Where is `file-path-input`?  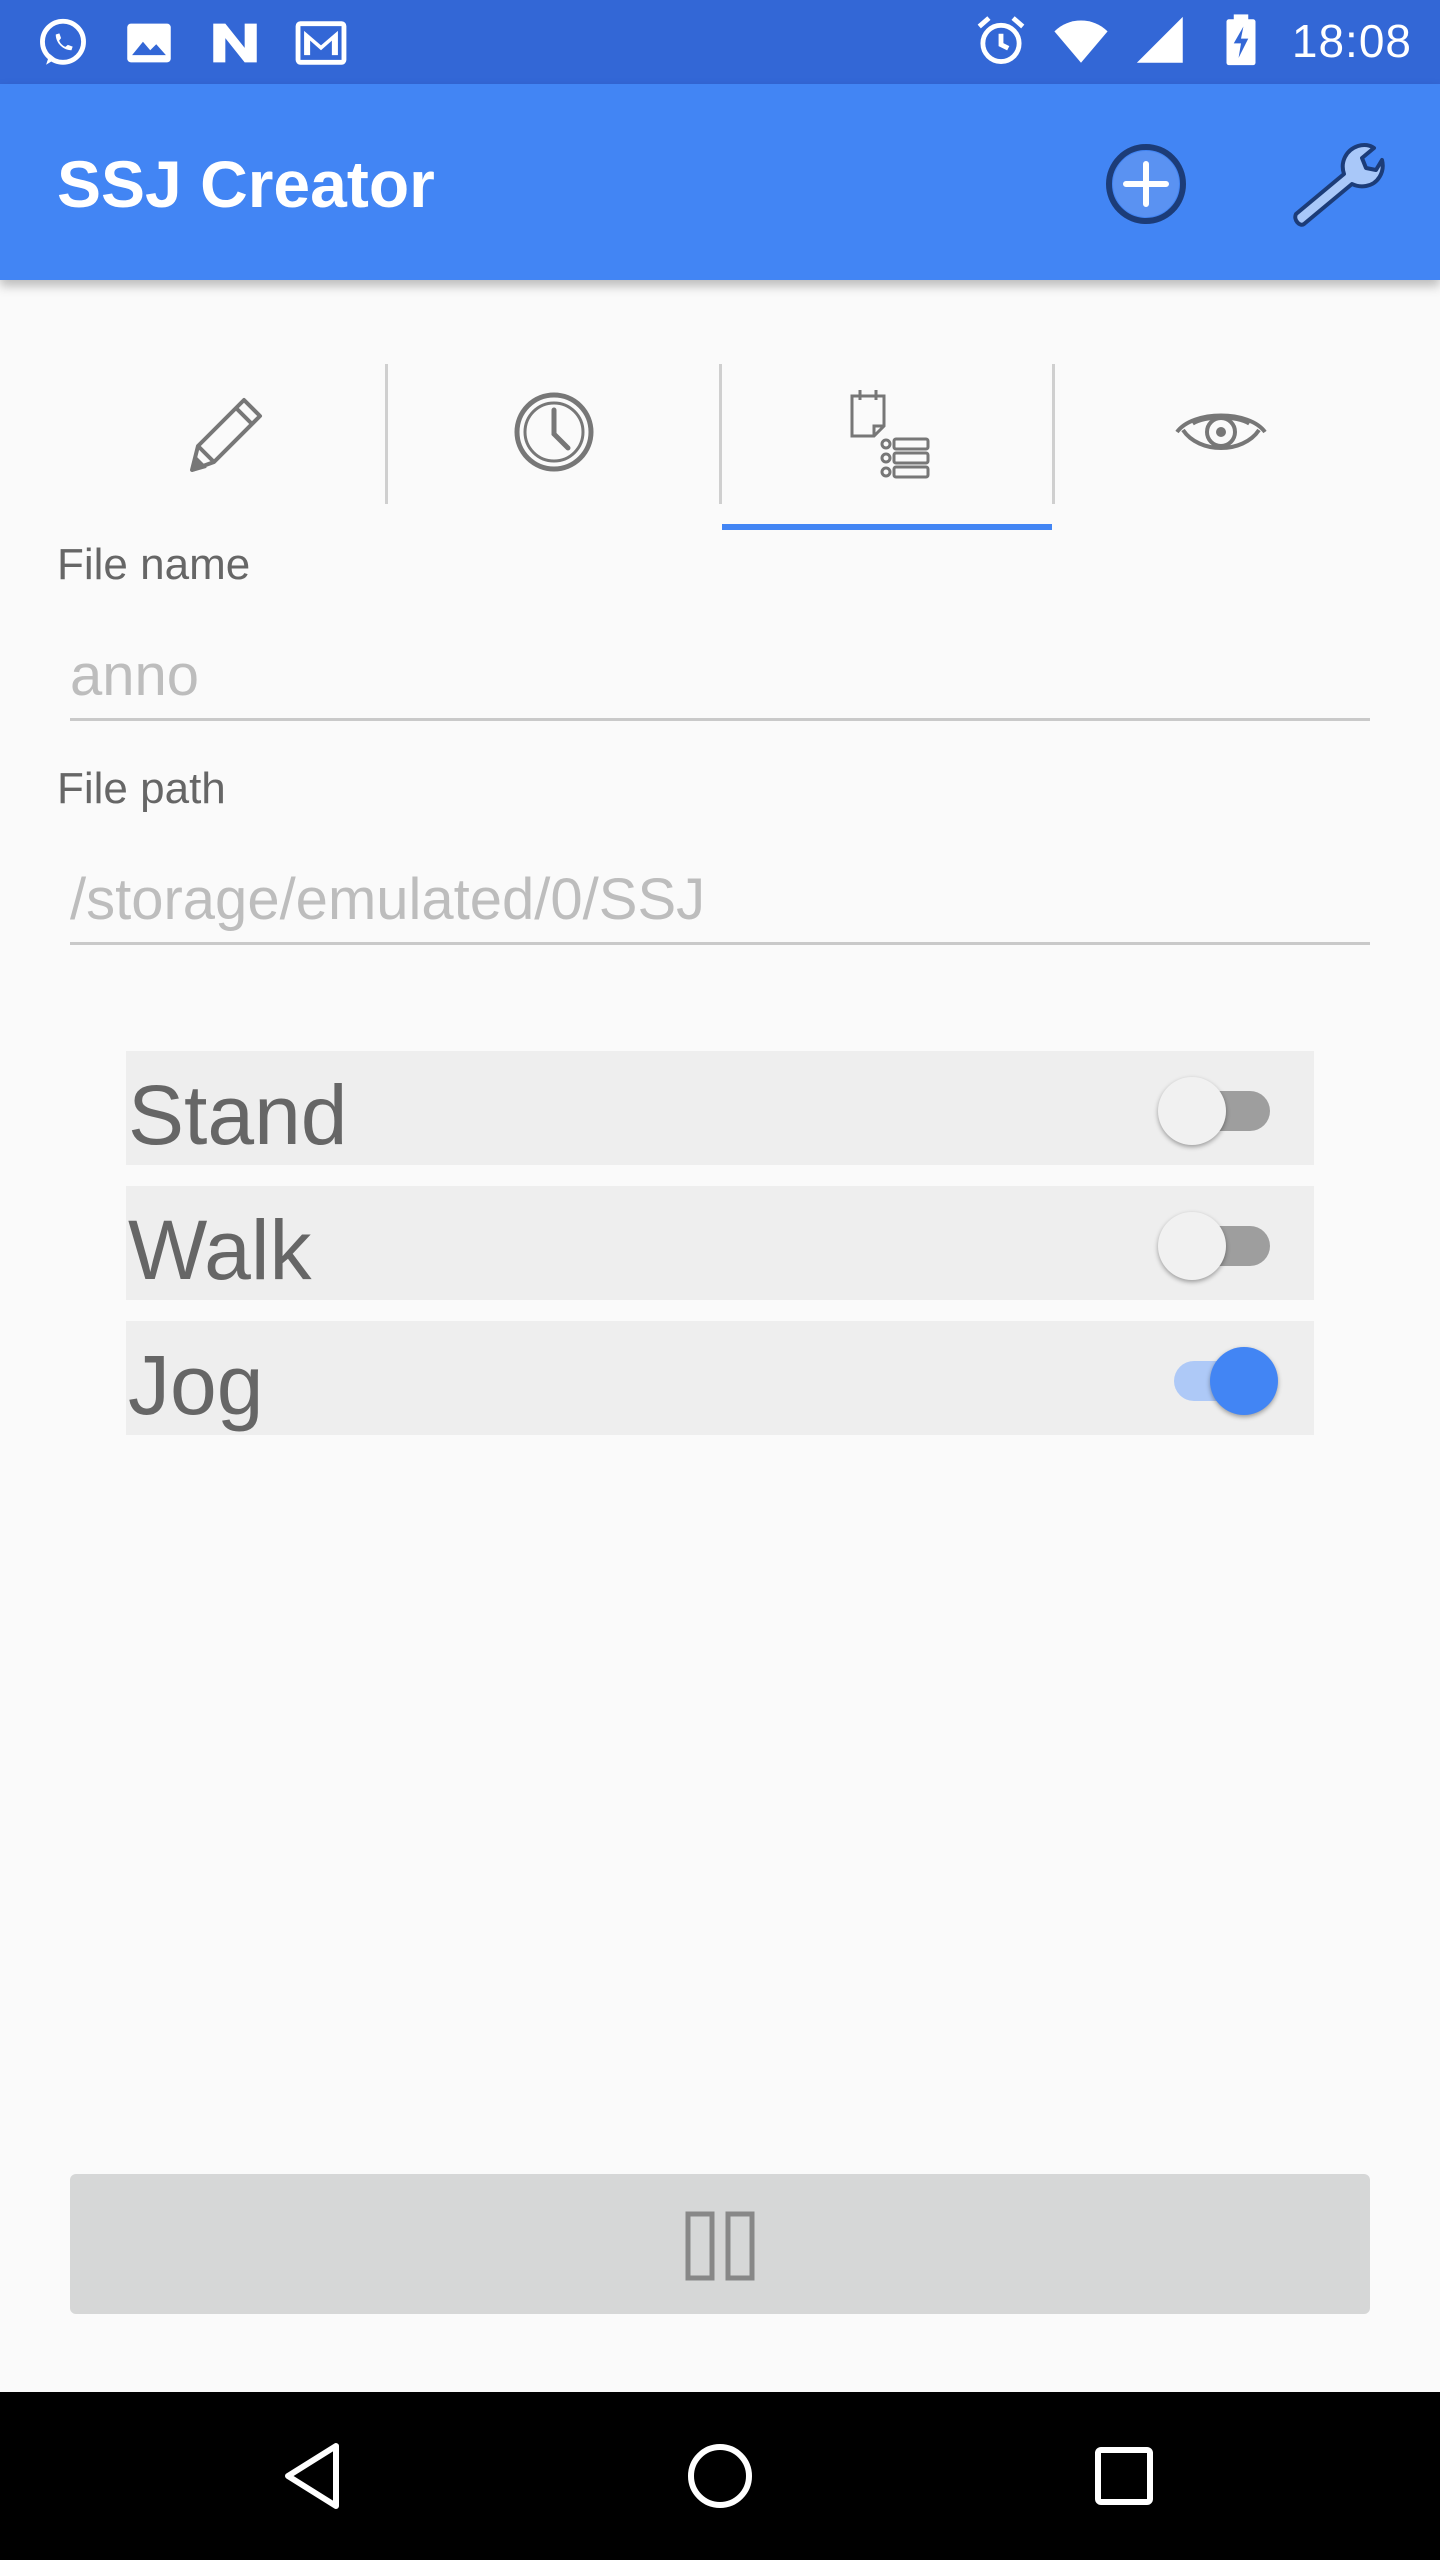 file-path-input is located at coordinates (720, 902).